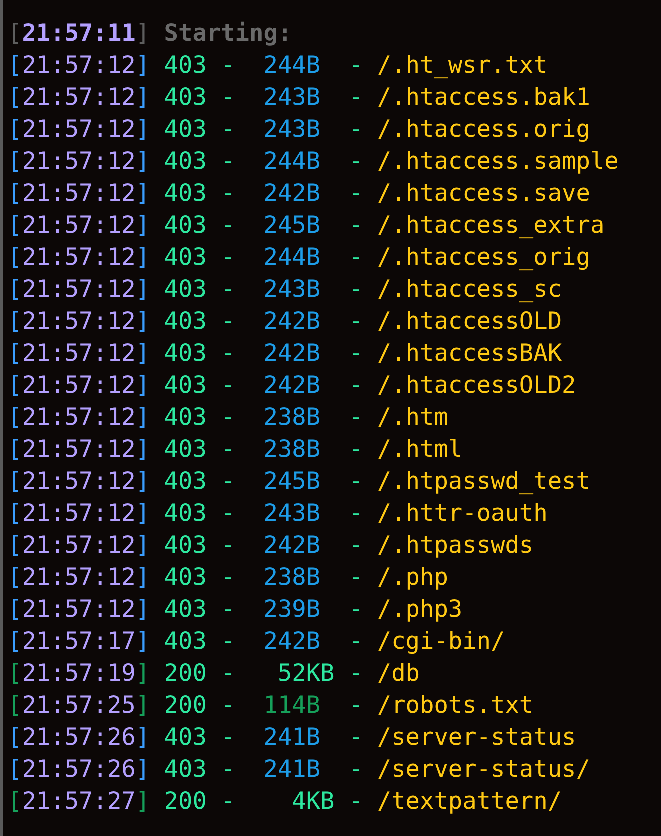 The width and height of the screenshot is (661, 836). I want to click on response-size: 245B, so click(292, 225).